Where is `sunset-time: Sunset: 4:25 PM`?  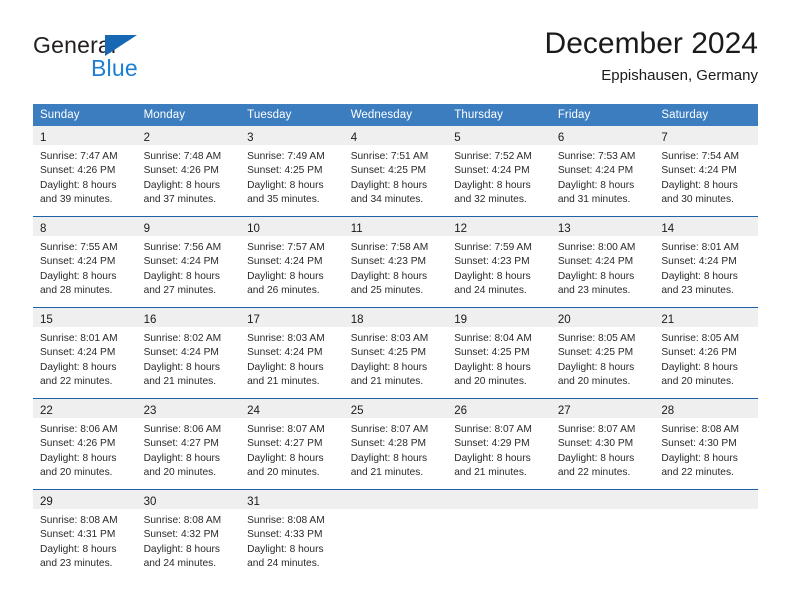
sunset-time: Sunset: 4:25 PM is located at coordinates (595, 353).